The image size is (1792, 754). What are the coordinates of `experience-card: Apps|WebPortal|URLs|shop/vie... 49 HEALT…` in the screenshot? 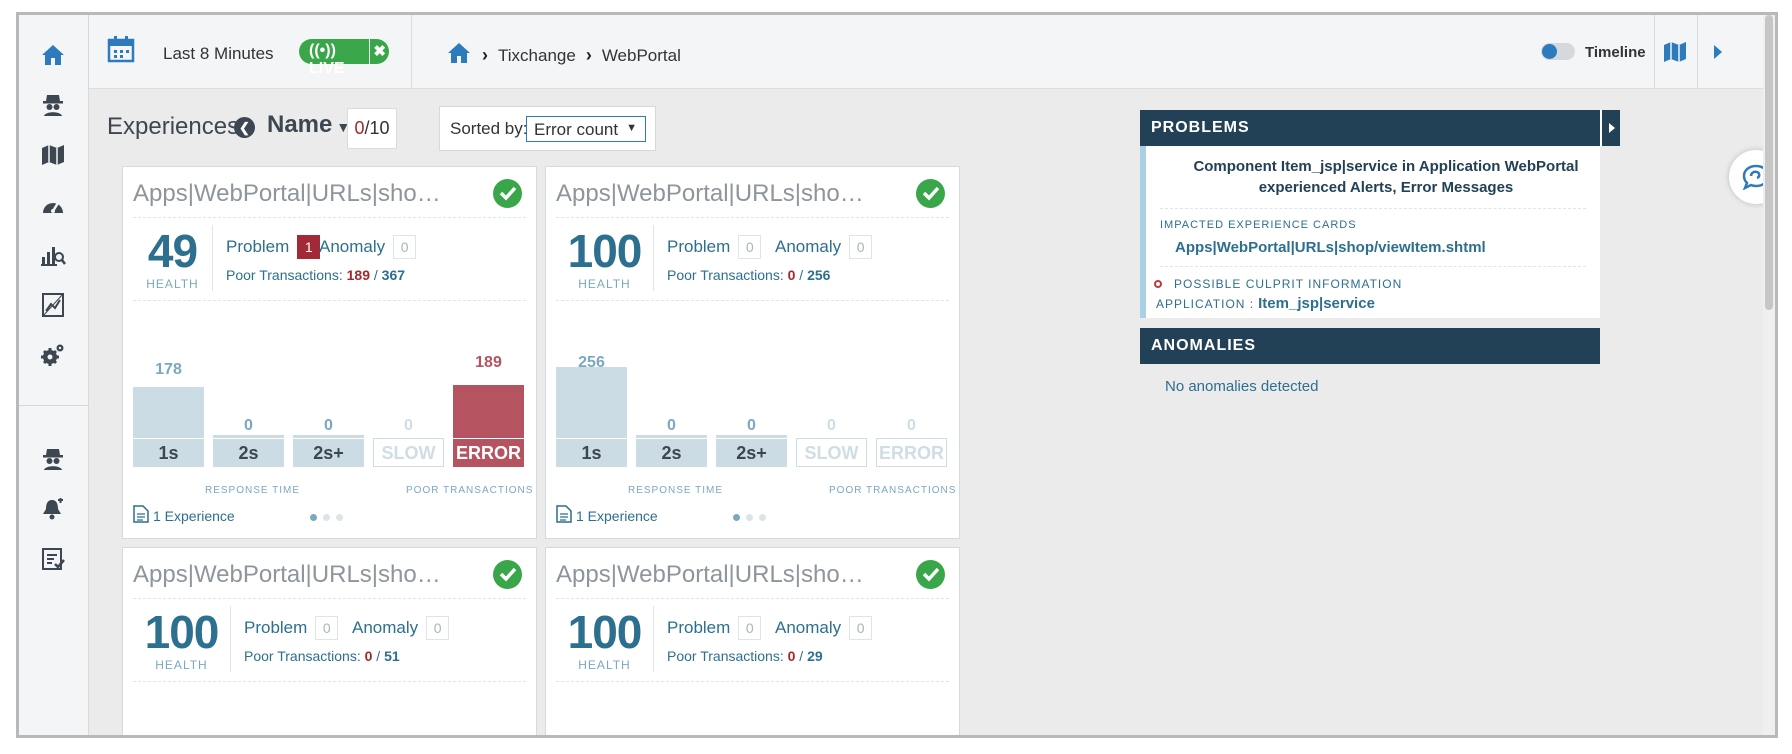 It's located at (329, 352).